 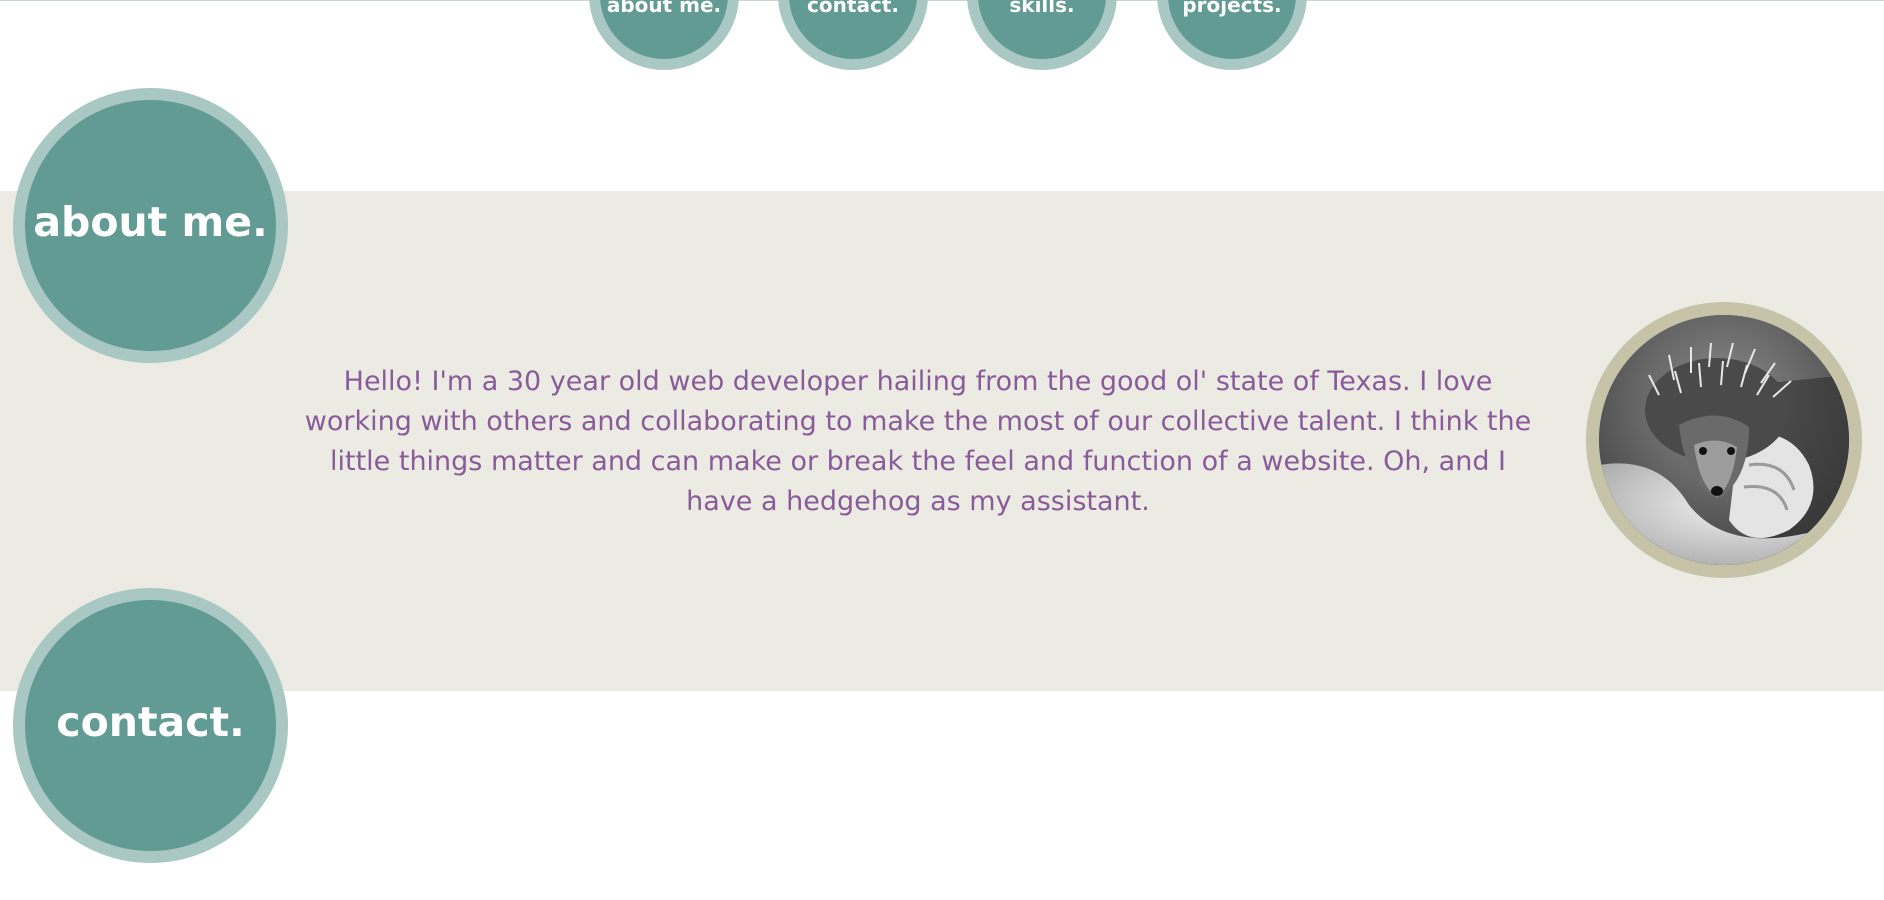 I want to click on nav-contact-label: contact., so click(x=853, y=8).